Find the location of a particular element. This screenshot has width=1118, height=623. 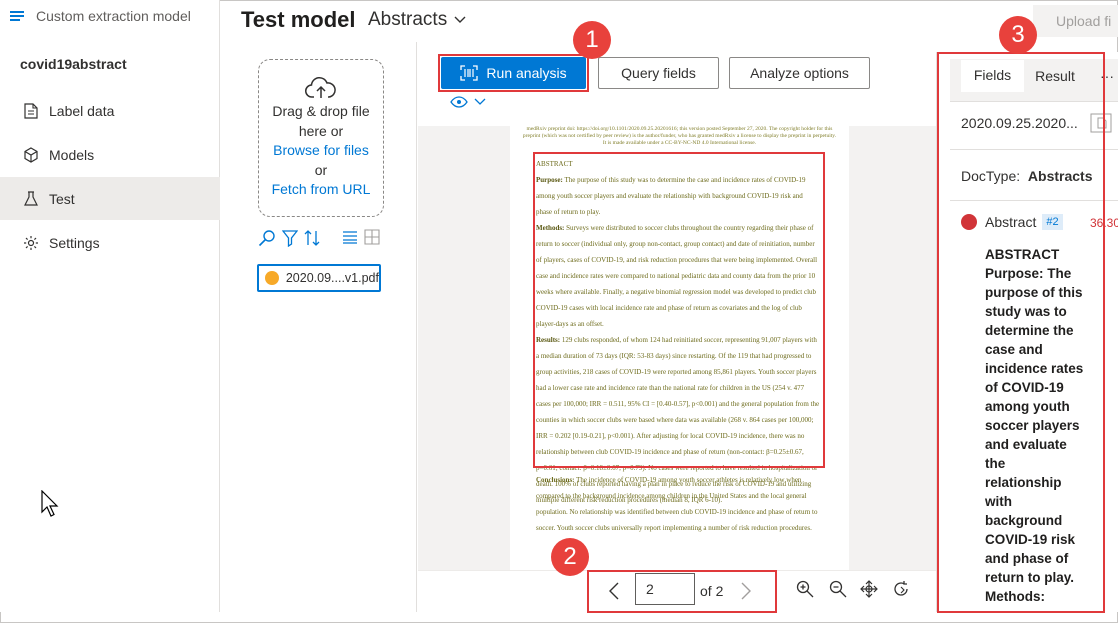

app-header: Custom extraction model is located at coordinates (110, 16).